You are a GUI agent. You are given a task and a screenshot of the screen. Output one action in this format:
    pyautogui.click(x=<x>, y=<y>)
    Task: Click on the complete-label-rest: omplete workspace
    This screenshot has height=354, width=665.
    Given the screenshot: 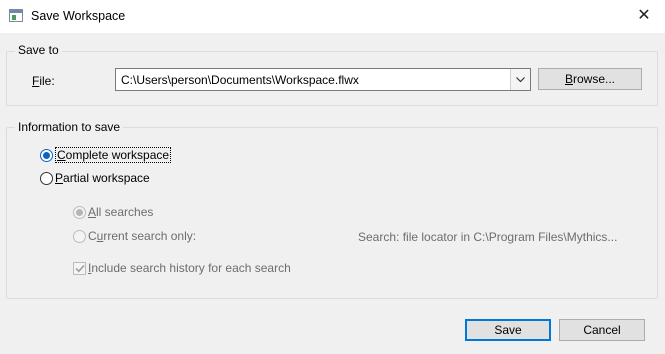 What is the action you would take?
    pyautogui.click(x=117, y=155)
    